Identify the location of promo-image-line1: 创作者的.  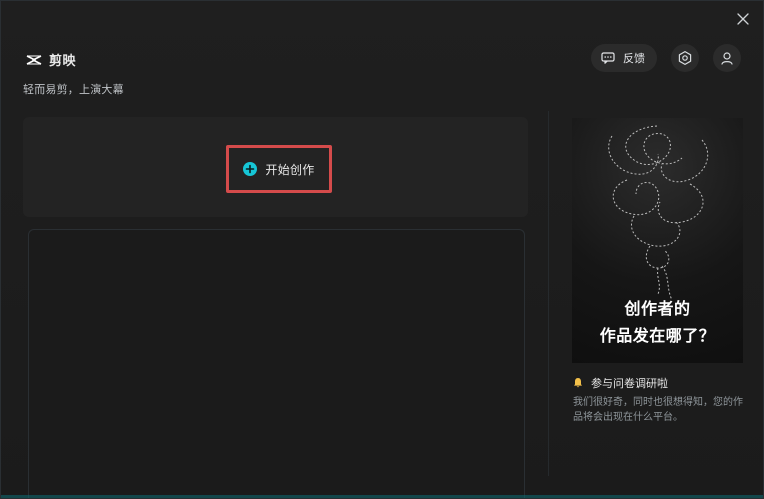
(657, 308).